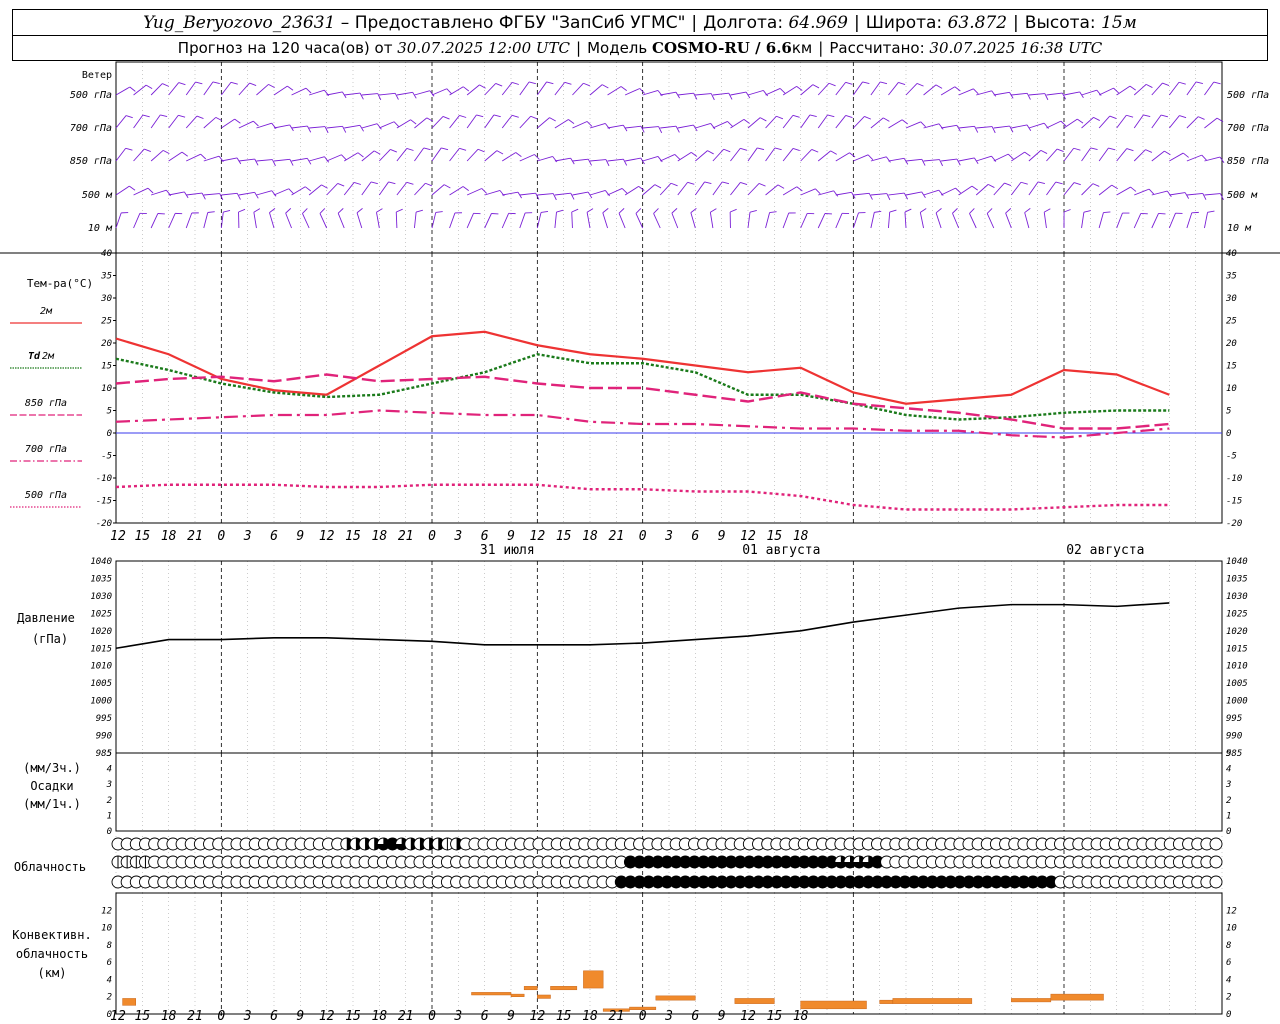 This screenshot has height=1024, width=1280. What do you see at coordinates (109, 998) in the screenshot?
I see `conv-tick-label: 2` at bounding box center [109, 998].